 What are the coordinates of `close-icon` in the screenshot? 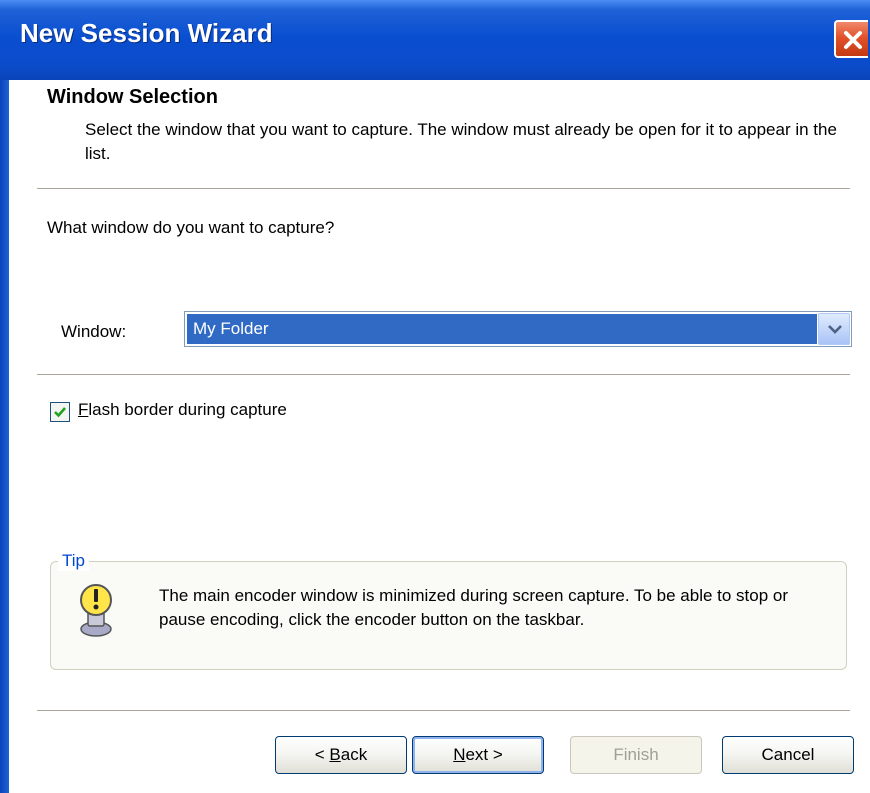 It's located at (853, 40).